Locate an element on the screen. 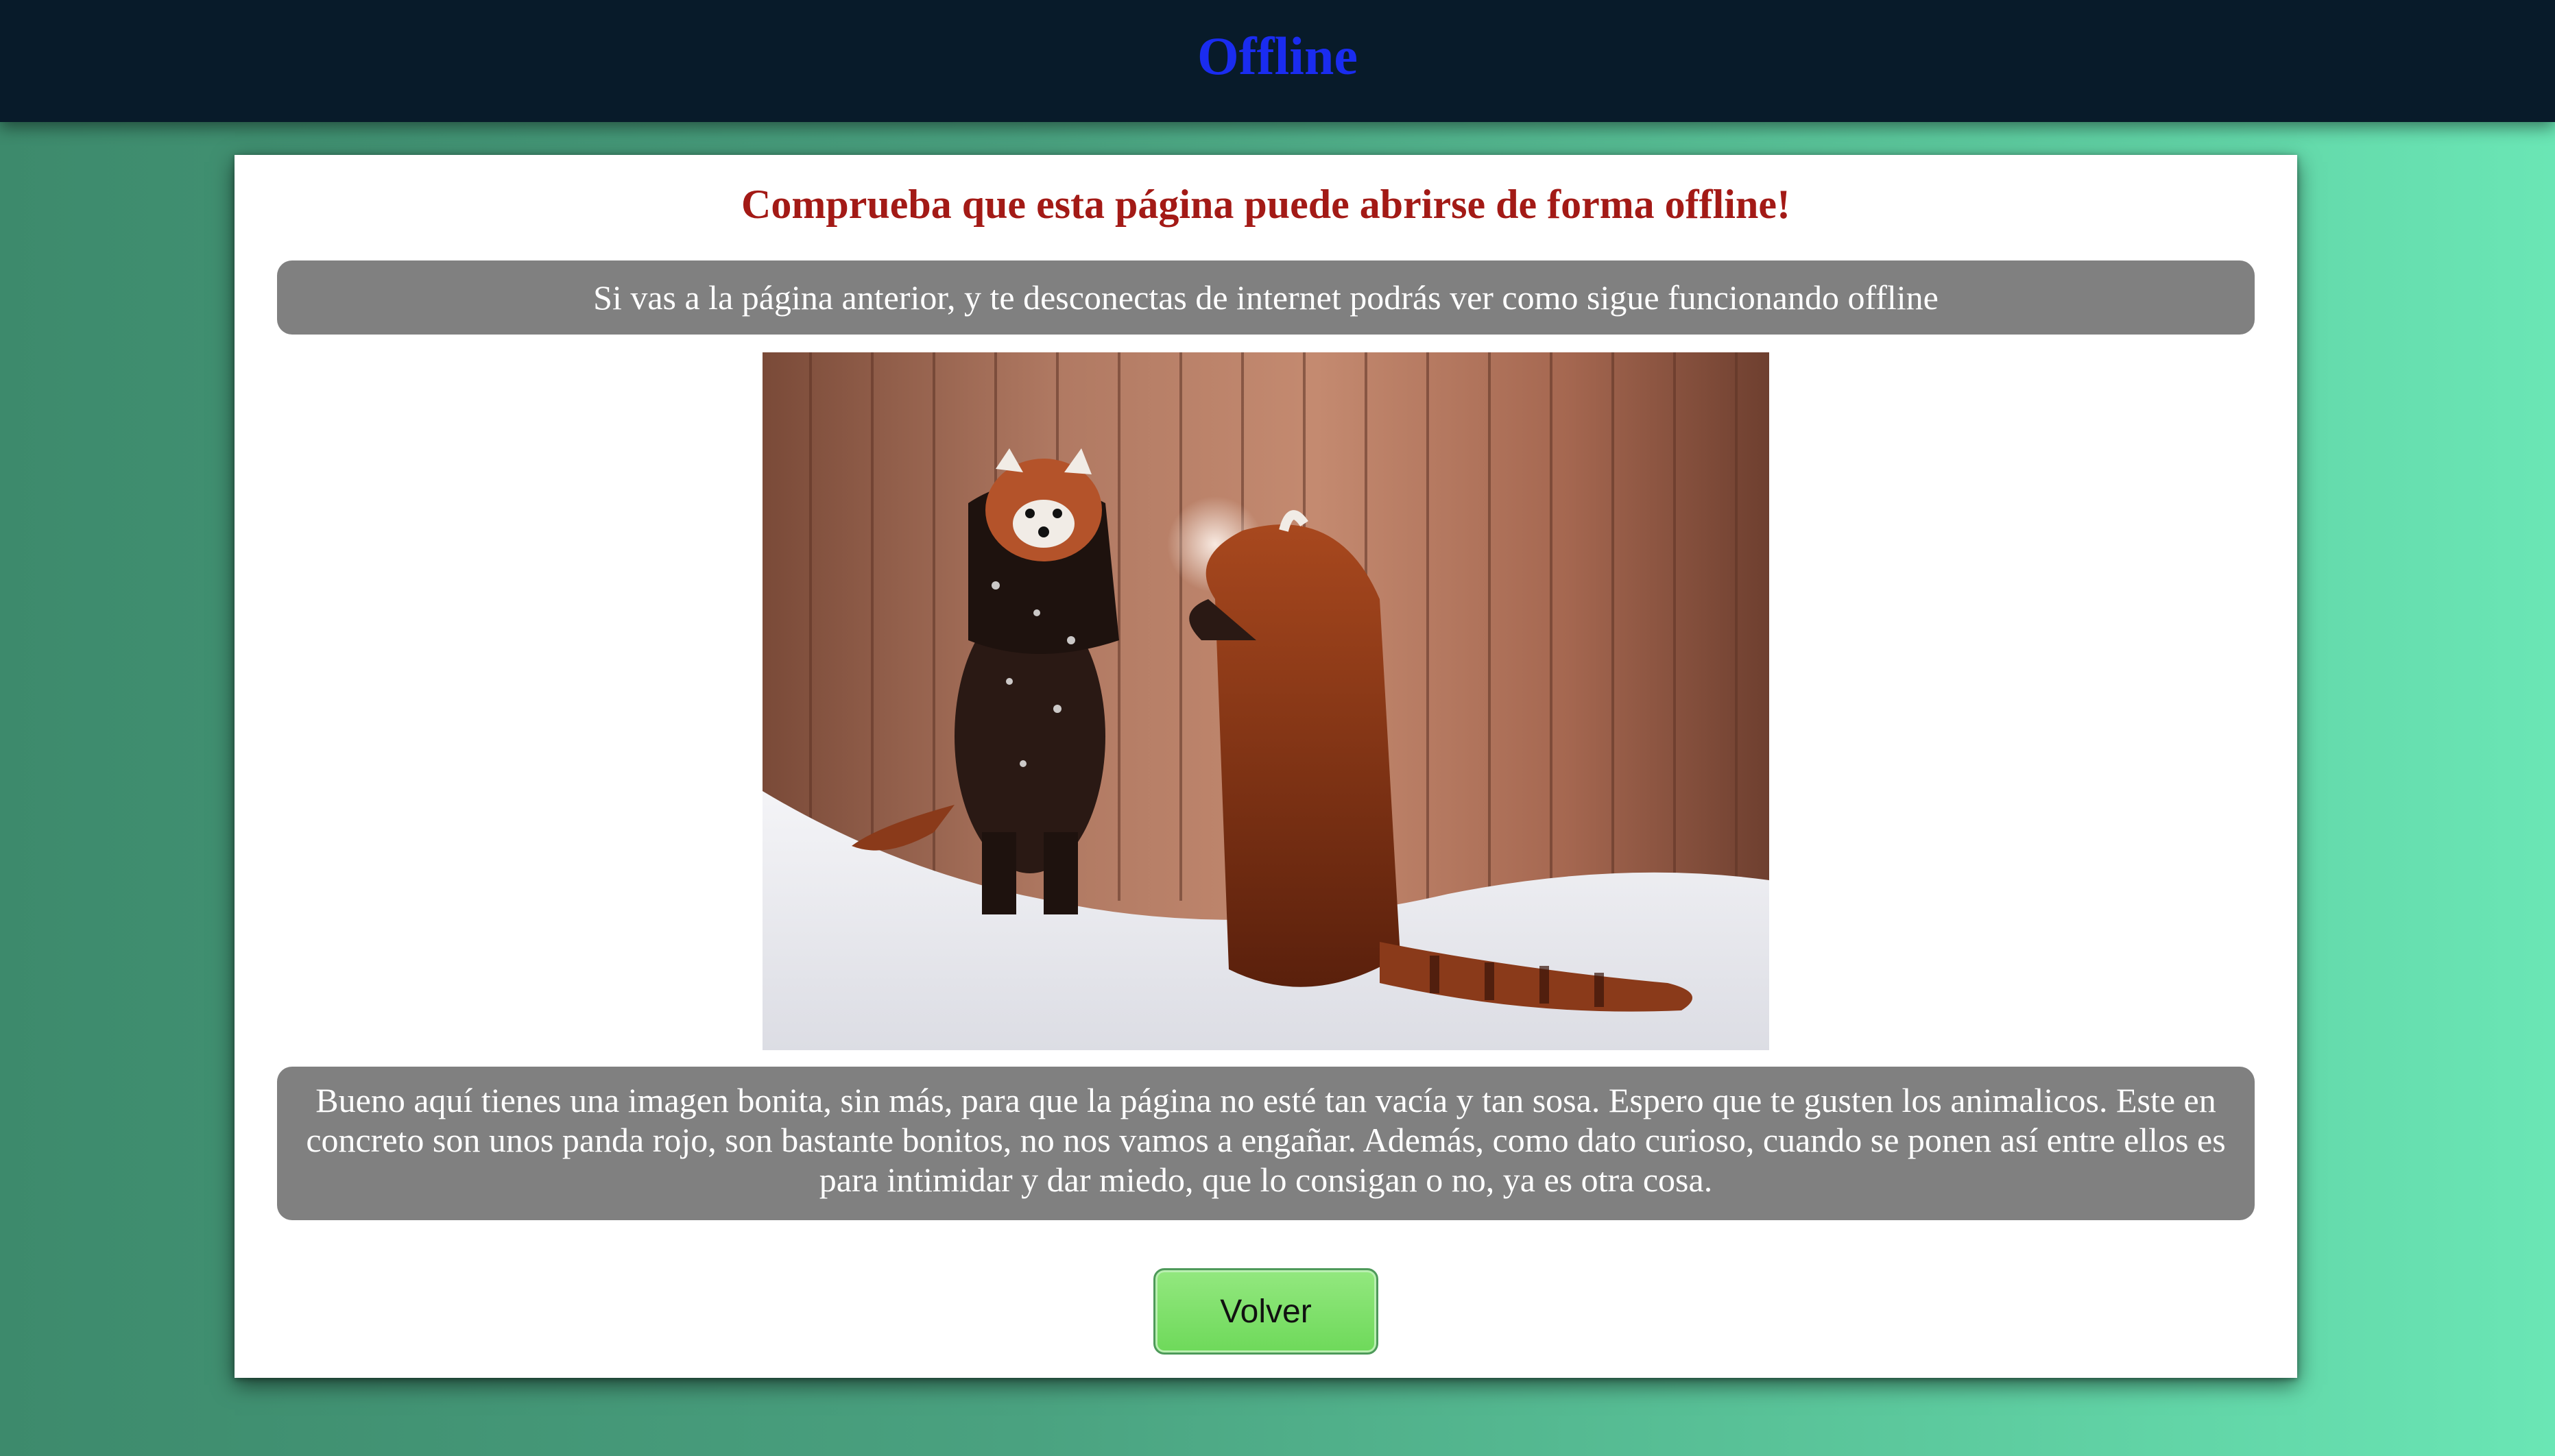  top-header-bar: Offline is located at coordinates (1277, 61).